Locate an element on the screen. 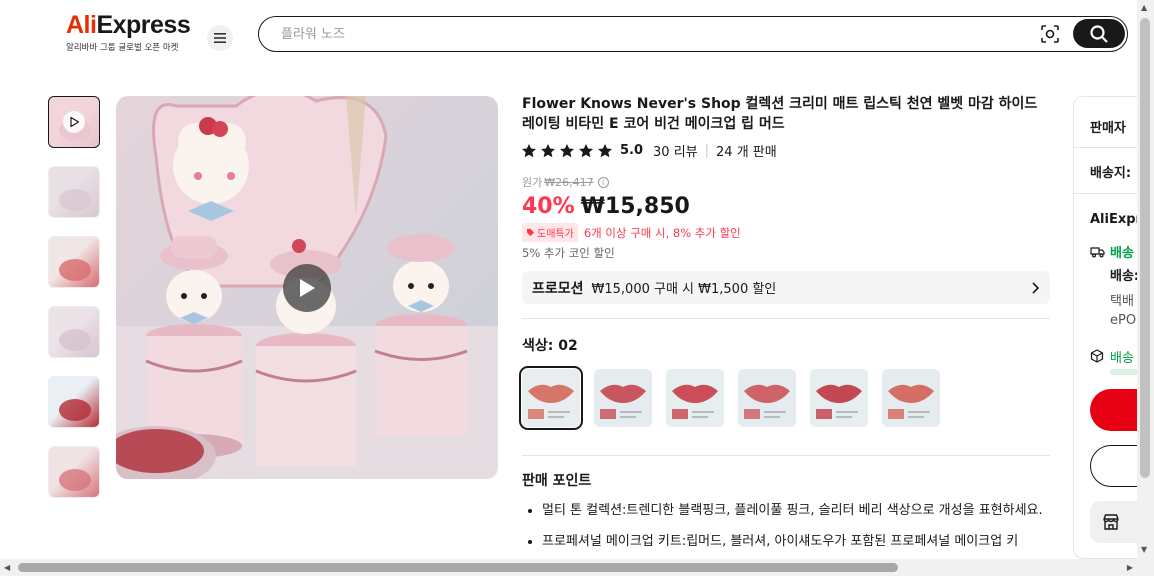 Image resolution: width=1154 pixels, height=576 pixels. color-label: 색상: 02 is located at coordinates (550, 346).